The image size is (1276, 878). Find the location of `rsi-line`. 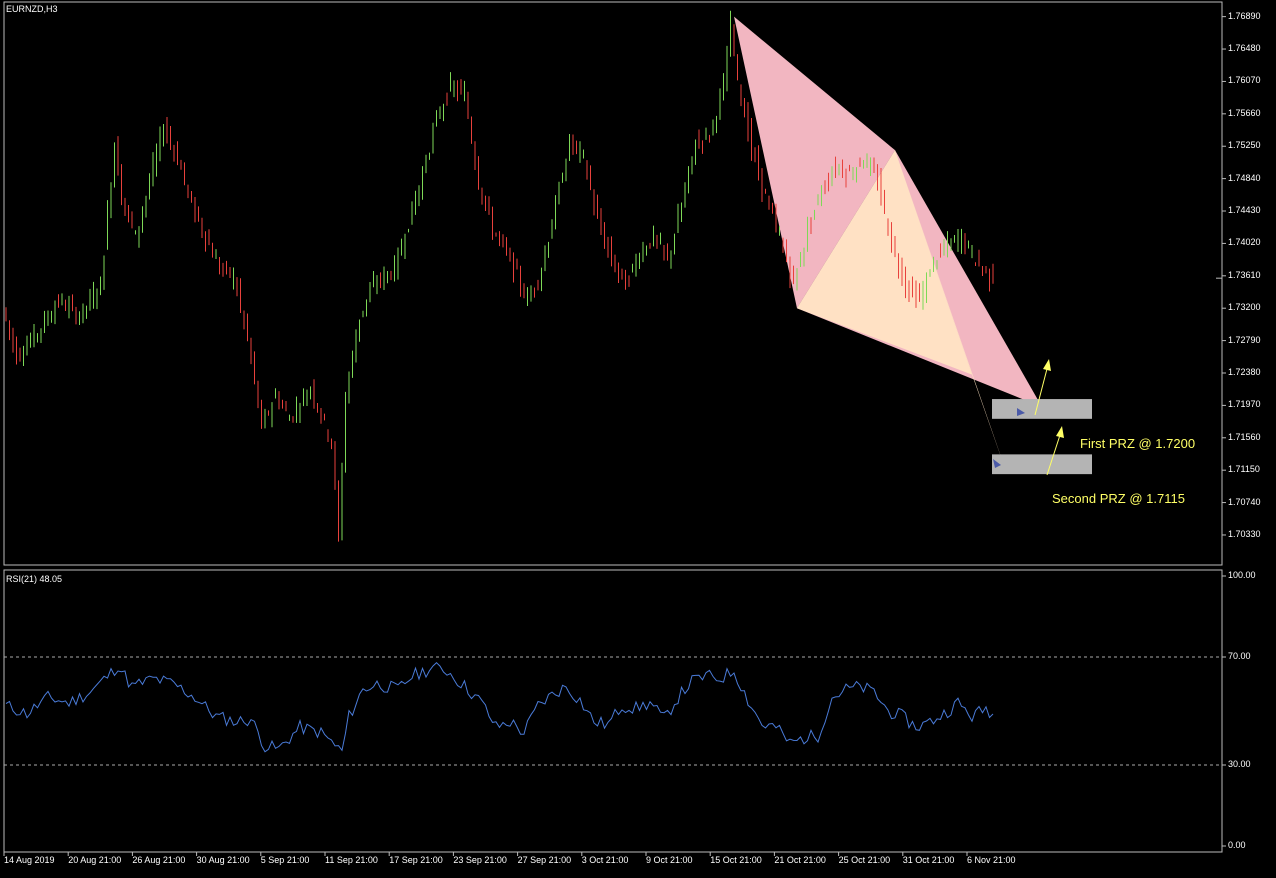

rsi-line is located at coordinates (499, 707).